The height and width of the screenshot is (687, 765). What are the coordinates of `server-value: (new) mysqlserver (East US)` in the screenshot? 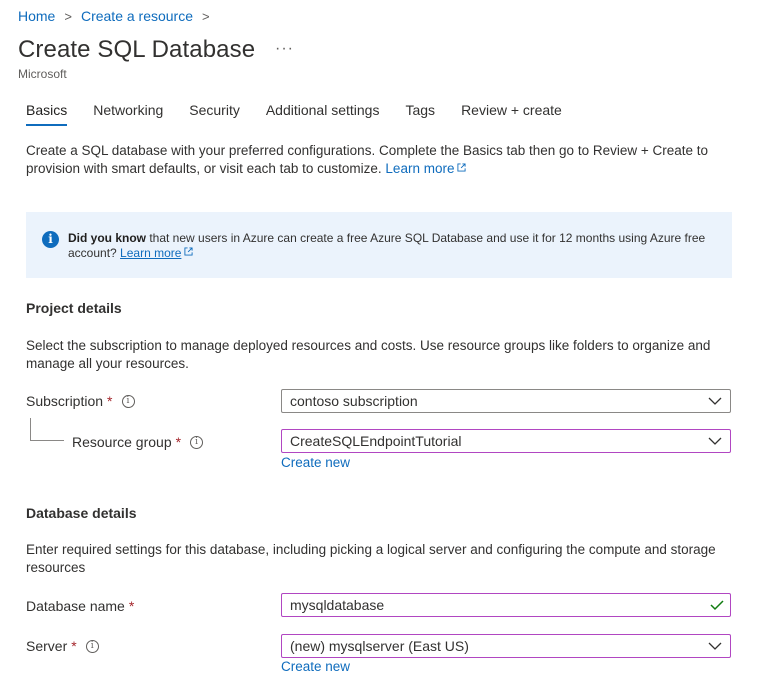 It's located at (379, 646).